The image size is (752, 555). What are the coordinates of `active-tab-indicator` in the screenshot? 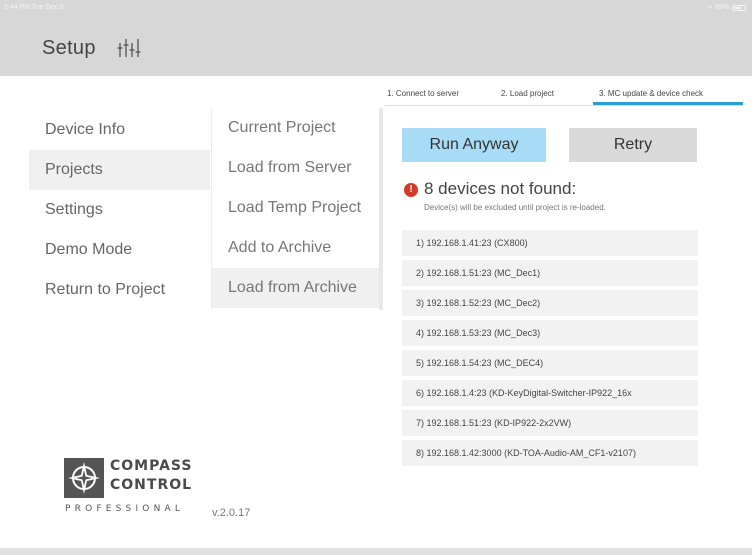 It's located at (668, 103).